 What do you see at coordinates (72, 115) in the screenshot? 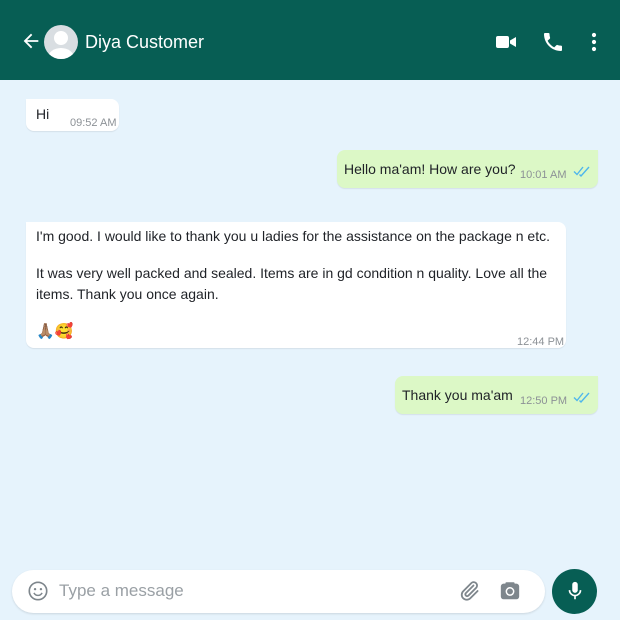
I see `message-bubble-incoming: Hi 09:52 AM` at bounding box center [72, 115].